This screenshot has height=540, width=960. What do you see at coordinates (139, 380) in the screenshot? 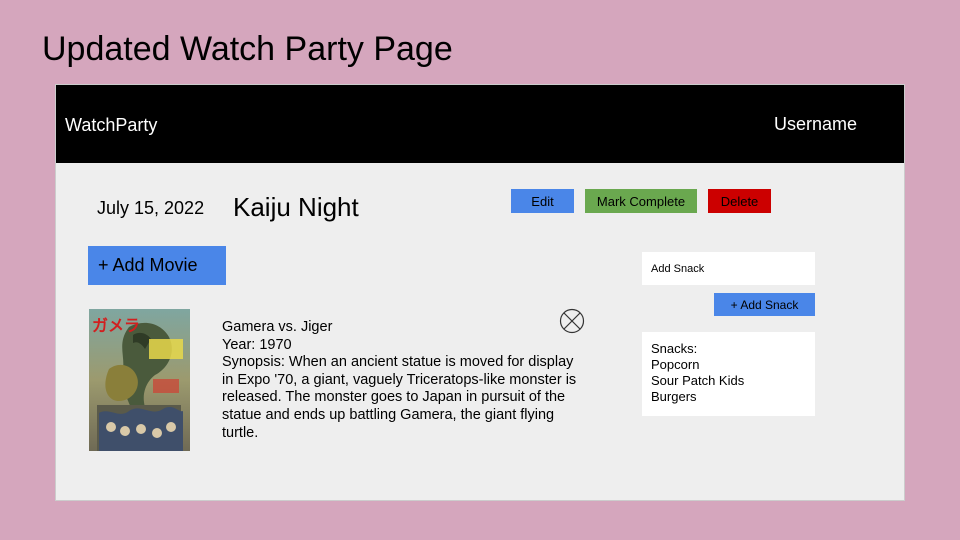
I see `movie-poster: ガメラ` at bounding box center [139, 380].